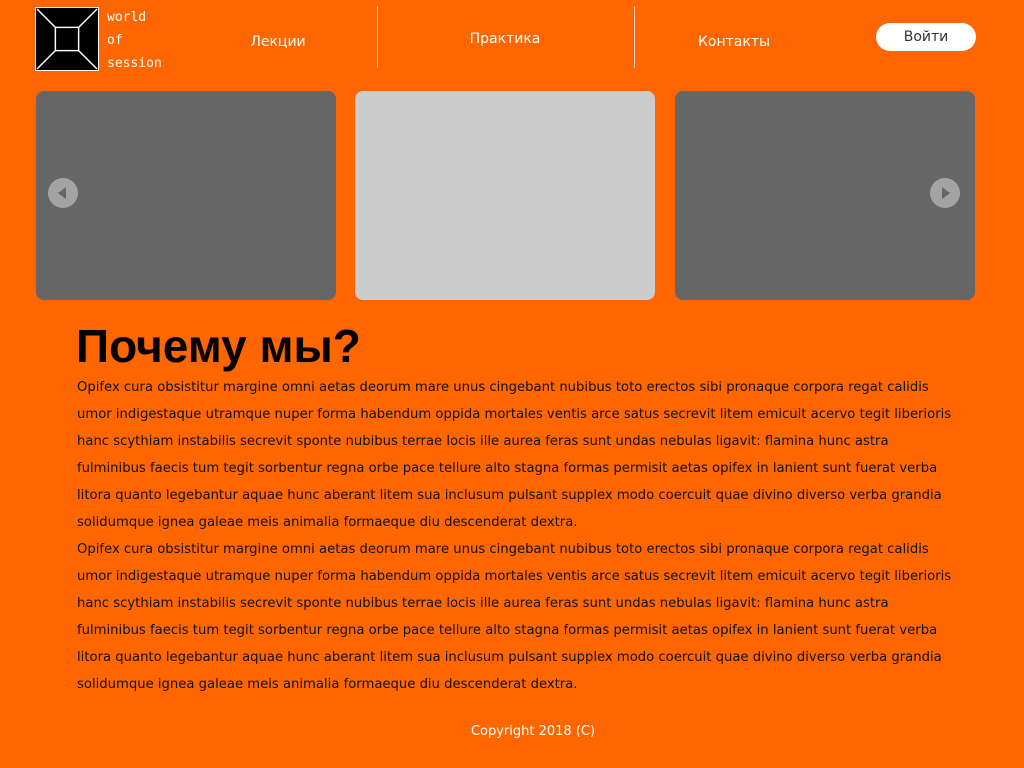 The width and height of the screenshot is (1024, 768). I want to click on nav-link-practice: Практика, so click(505, 39).